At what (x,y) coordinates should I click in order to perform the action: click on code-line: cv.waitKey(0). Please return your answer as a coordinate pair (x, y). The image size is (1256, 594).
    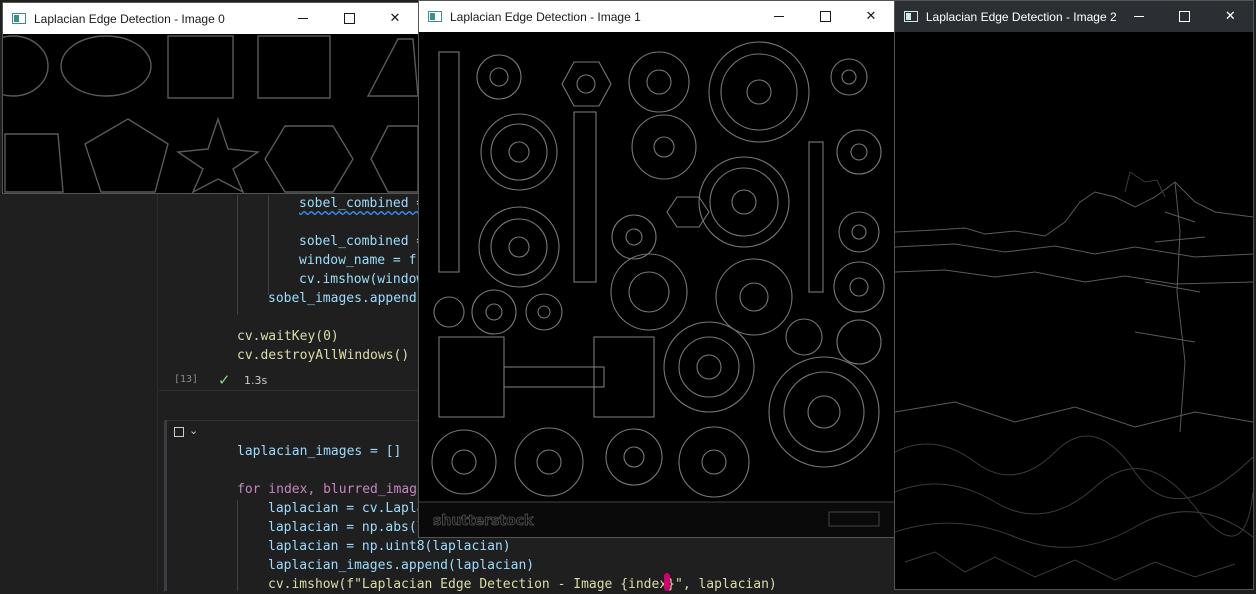
    Looking at the image, I should click on (288, 336).